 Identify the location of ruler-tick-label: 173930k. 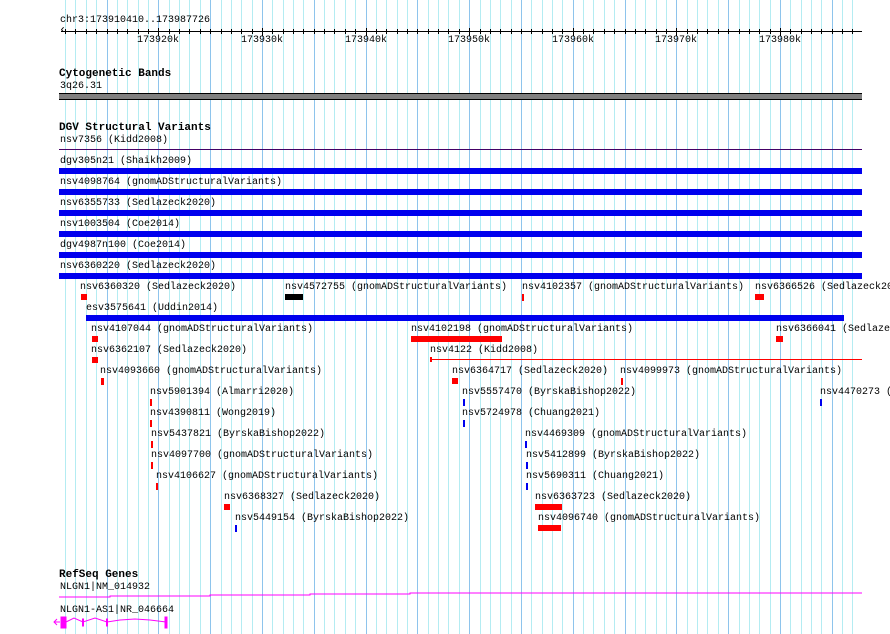
(262, 40).